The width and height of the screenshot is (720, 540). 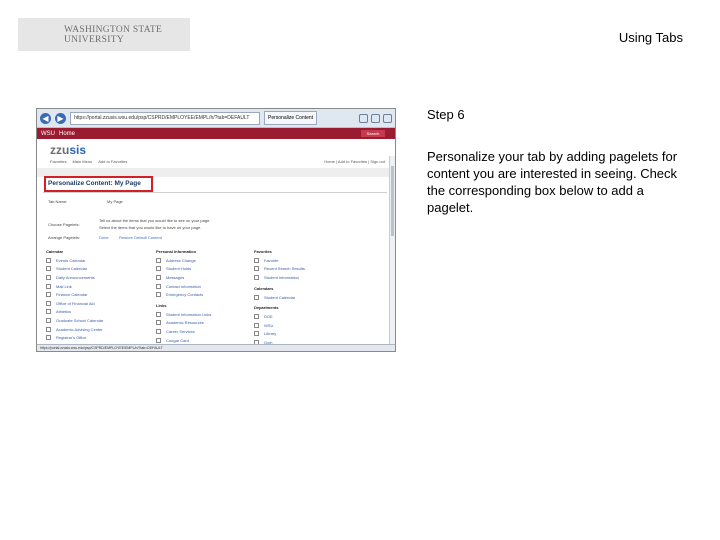 I want to click on pagelet-label: Favorite, so click(x=271, y=260).